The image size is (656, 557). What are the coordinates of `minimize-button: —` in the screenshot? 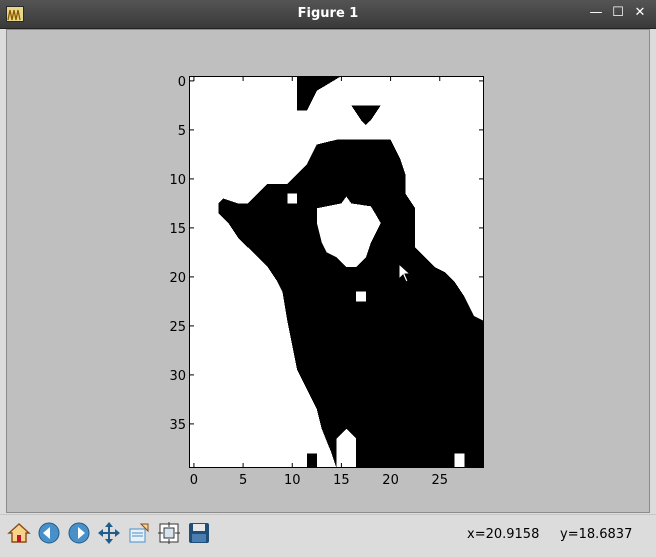 It's located at (596, 13).